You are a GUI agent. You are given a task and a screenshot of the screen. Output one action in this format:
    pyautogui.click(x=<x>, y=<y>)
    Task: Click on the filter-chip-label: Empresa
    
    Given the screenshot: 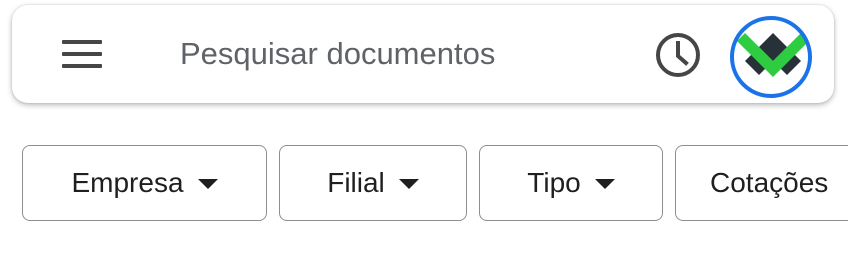 What is the action you would take?
    pyautogui.click(x=127, y=182)
    